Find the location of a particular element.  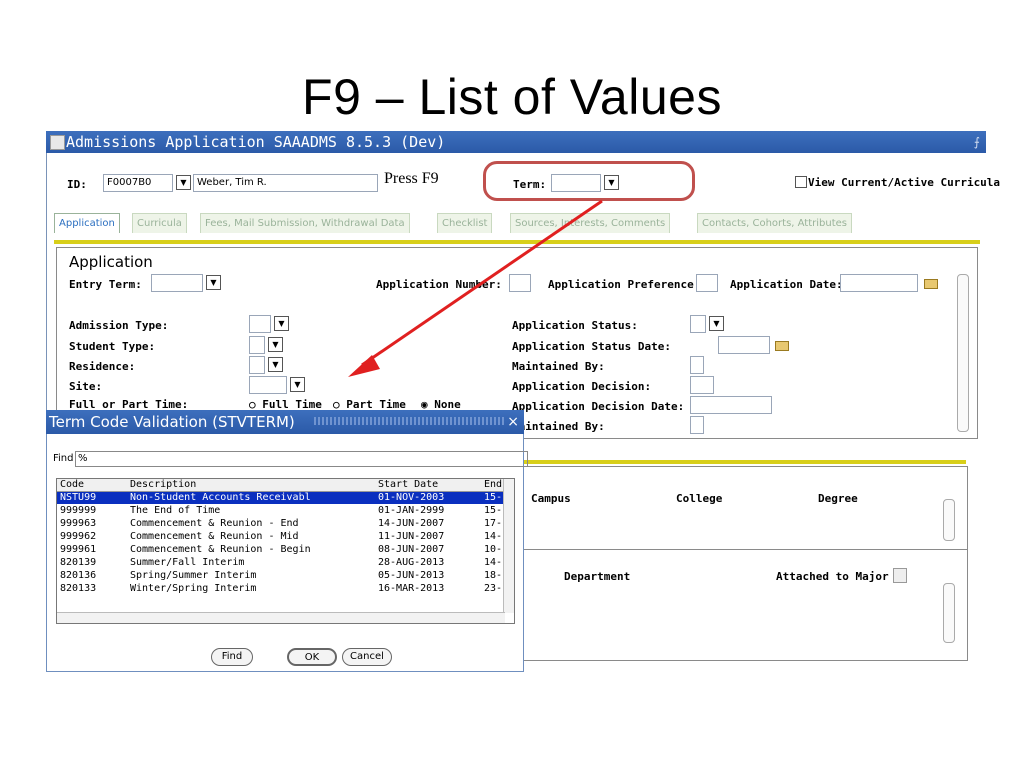

app-decision-date-field is located at coordinates (731, 405).